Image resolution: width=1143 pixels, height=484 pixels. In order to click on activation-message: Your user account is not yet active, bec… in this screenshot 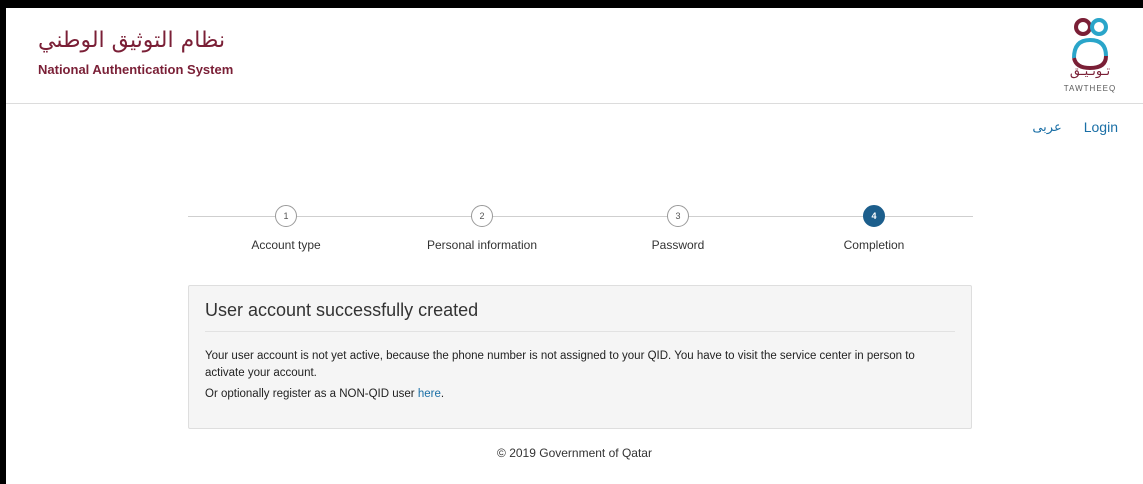, I will do `click(560, 364)`.